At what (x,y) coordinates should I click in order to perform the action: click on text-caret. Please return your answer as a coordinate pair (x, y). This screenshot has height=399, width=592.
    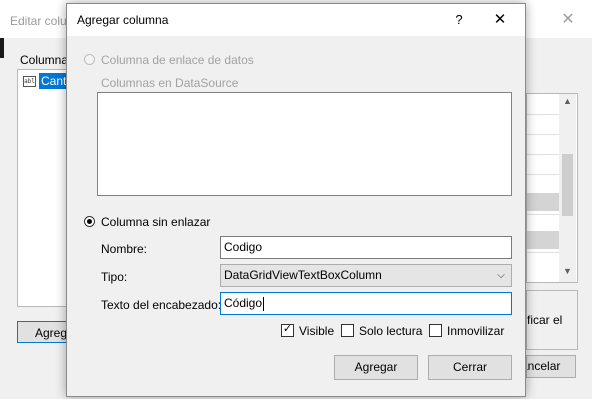
    Looking at the image, I should click on (264, 303).